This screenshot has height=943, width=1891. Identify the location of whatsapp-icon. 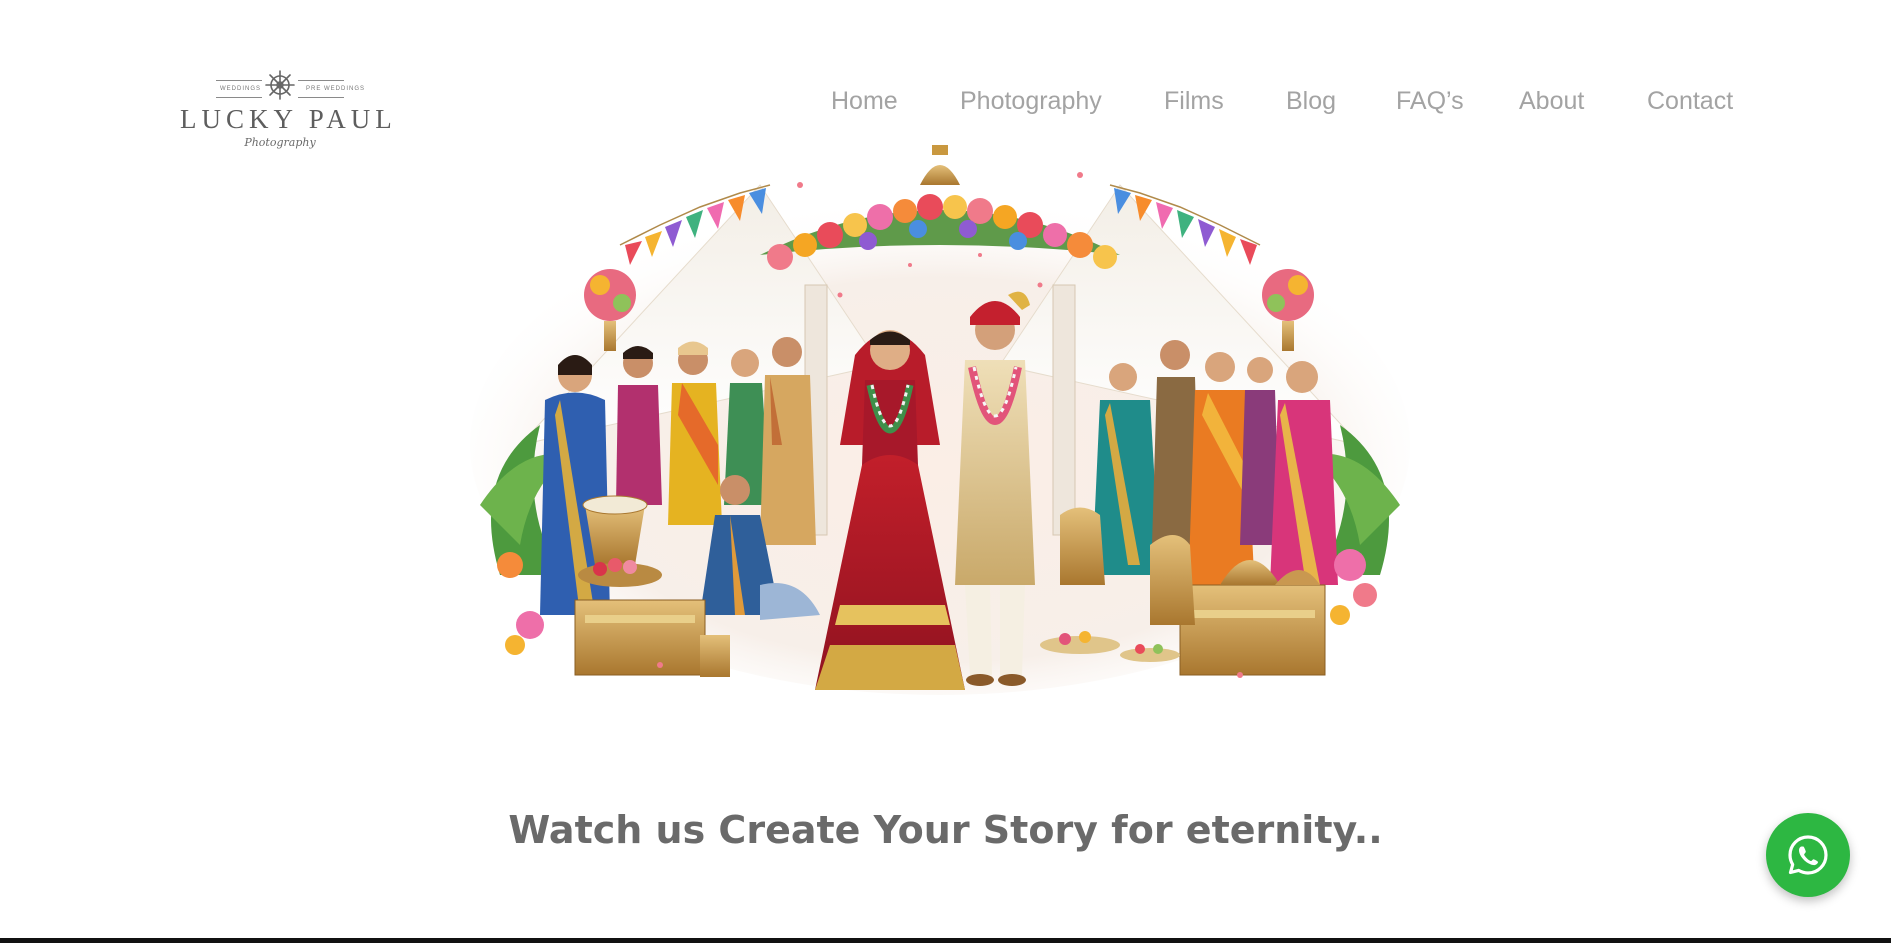
(1808, 855).